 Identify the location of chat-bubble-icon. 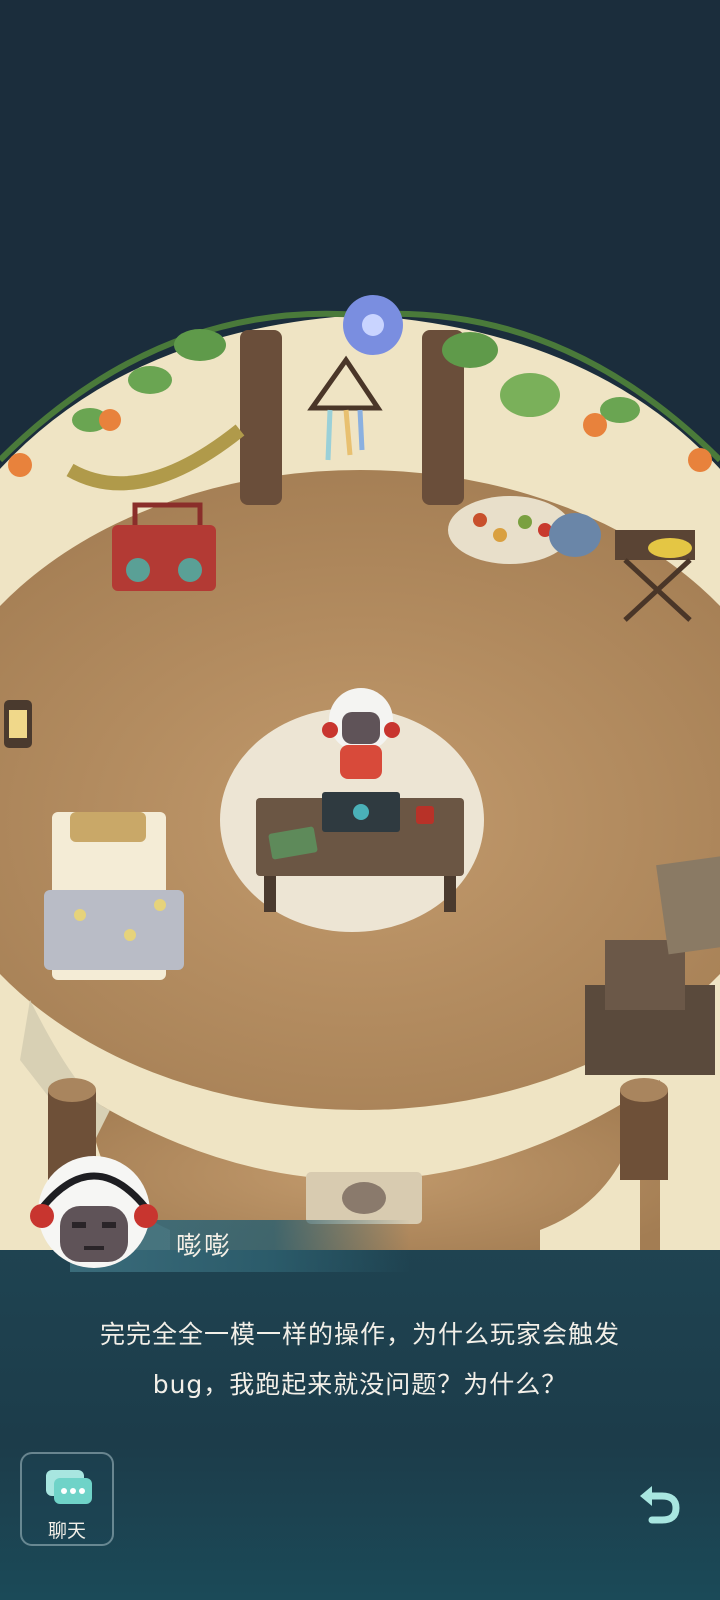
(69, 1487).